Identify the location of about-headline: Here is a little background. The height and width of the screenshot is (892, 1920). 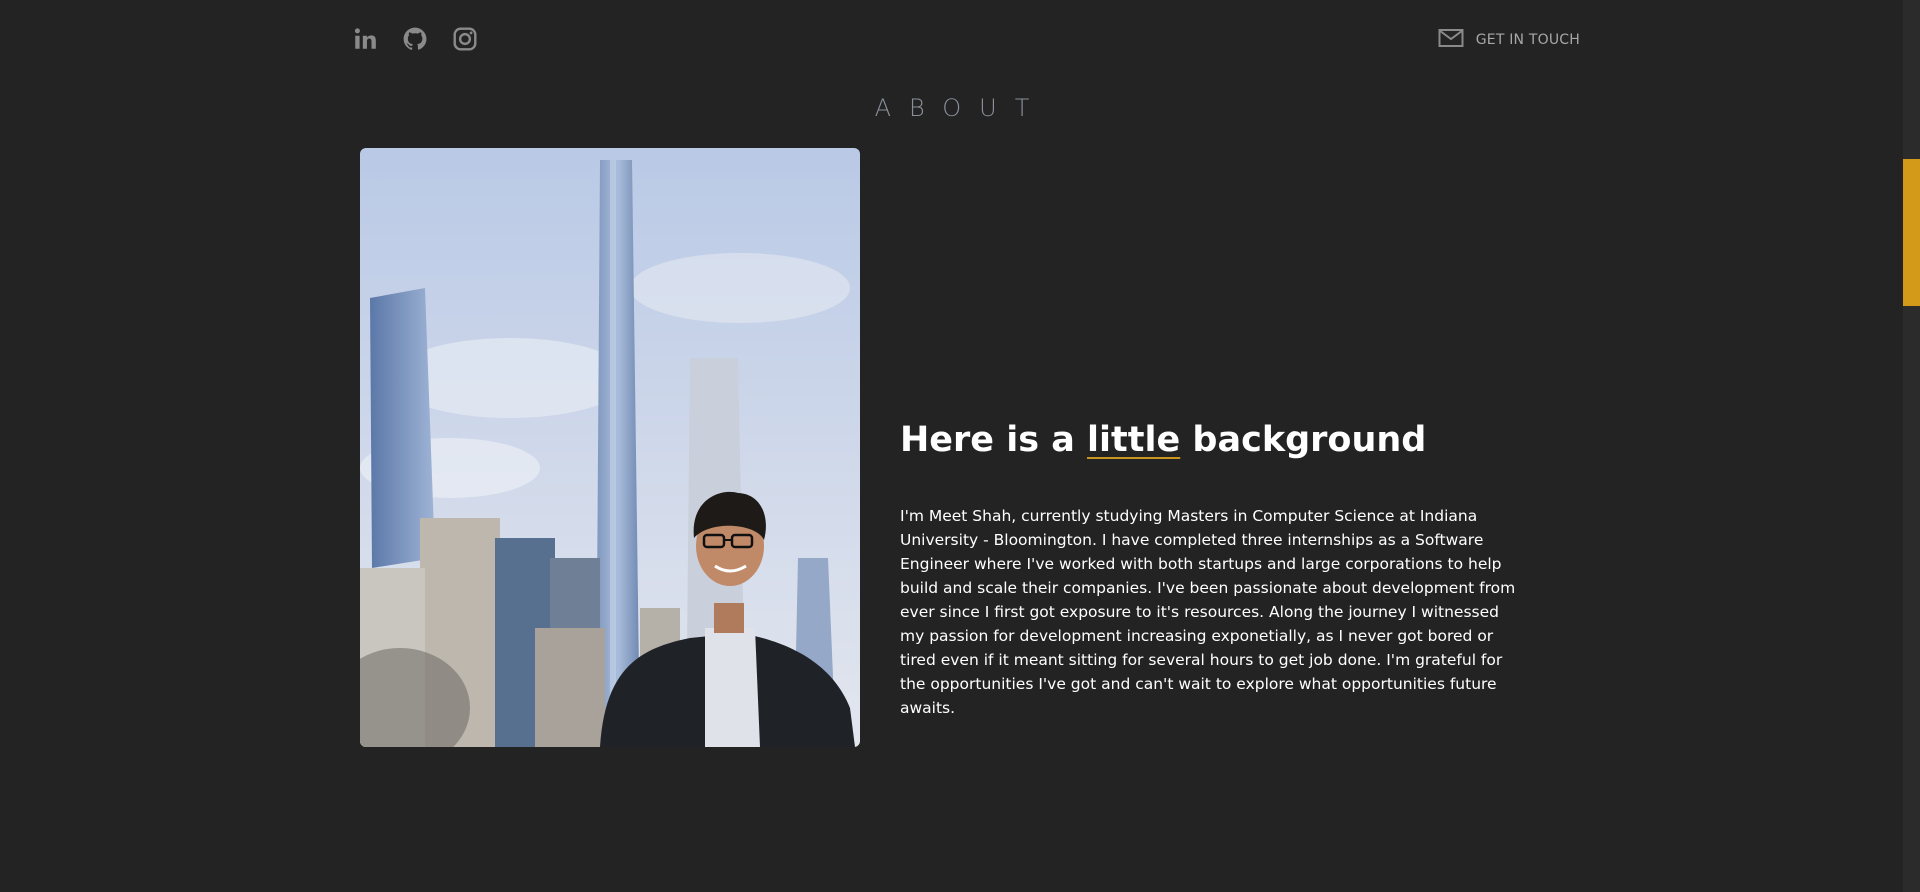
(1163, 440).